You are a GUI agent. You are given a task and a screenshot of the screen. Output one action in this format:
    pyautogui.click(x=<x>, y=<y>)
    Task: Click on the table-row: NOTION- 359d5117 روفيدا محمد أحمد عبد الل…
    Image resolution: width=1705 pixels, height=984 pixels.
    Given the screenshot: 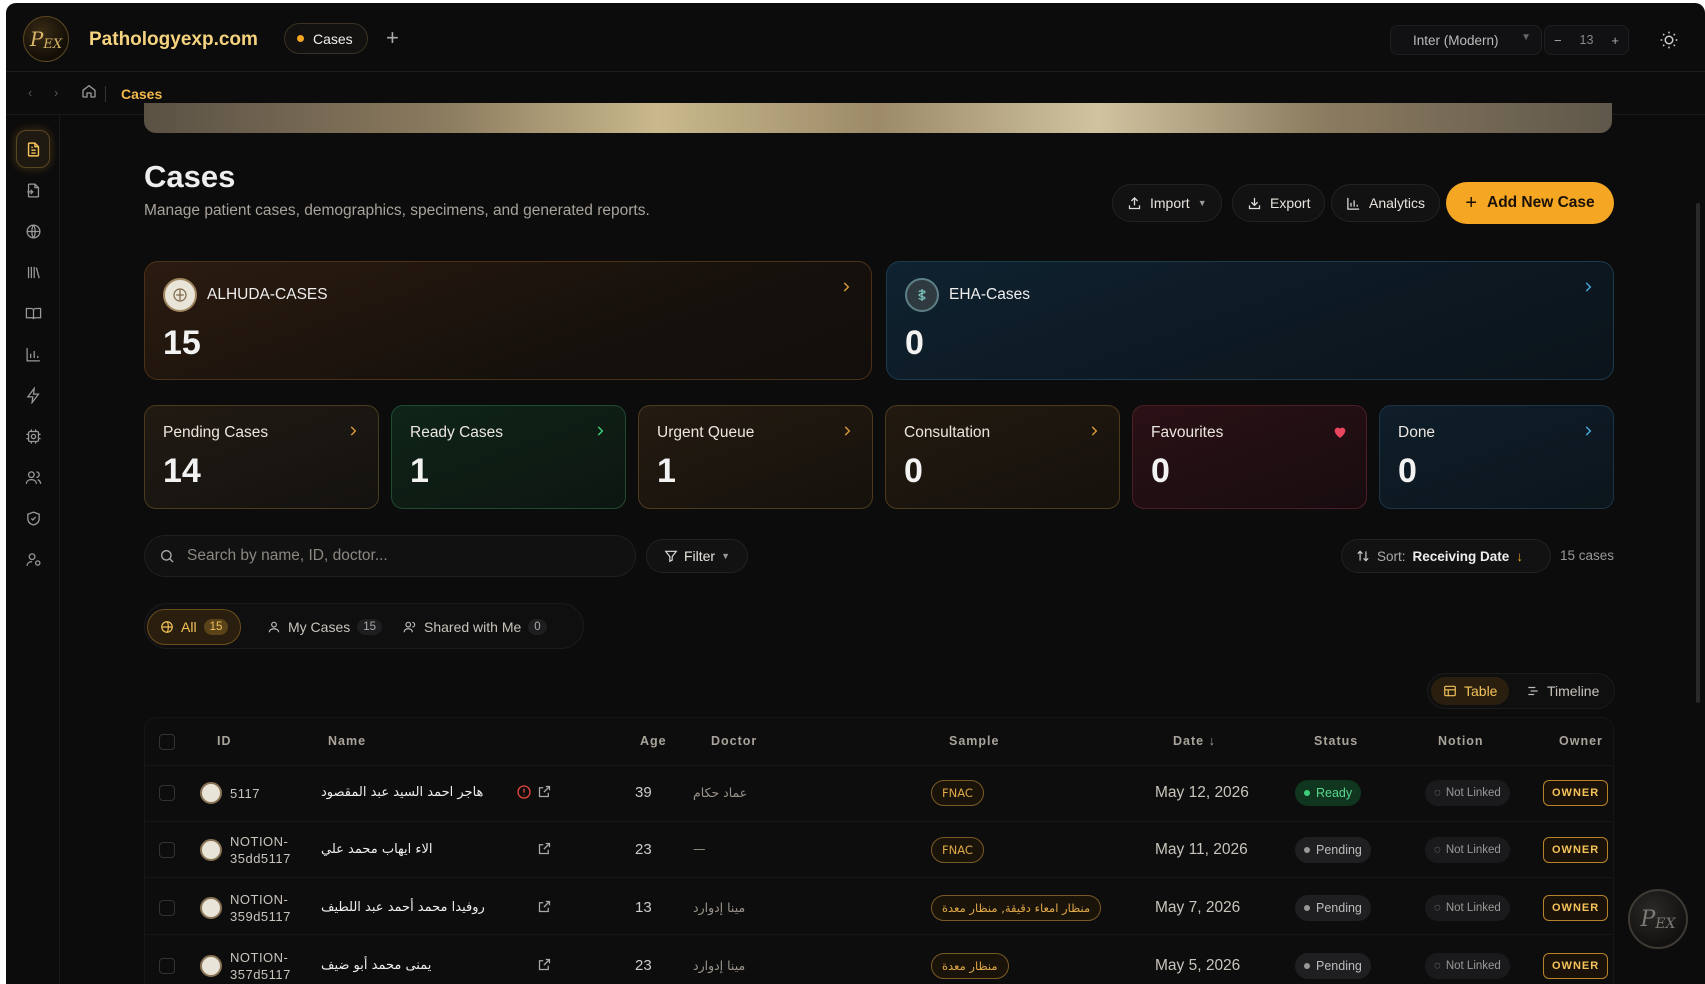 What is the action you would take?
    pyautogui.click(x=879, y=905)
    